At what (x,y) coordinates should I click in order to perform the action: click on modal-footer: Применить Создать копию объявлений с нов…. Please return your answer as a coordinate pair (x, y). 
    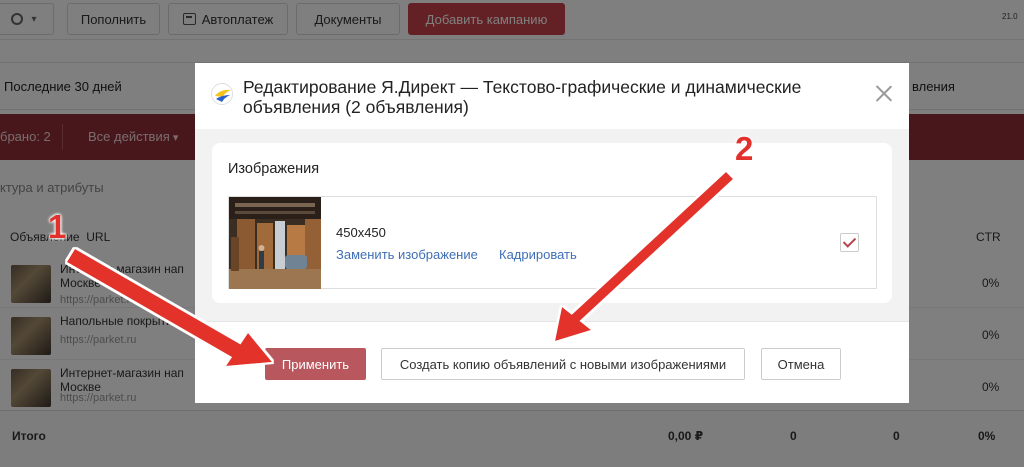
    Looking at the image, I should click on (552, 362).